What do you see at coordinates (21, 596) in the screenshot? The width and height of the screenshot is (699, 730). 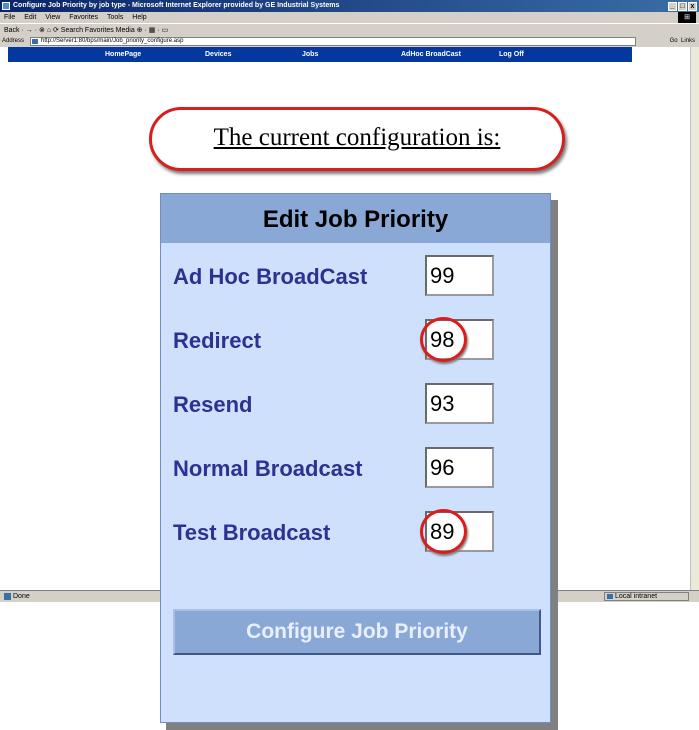 I see `status-text: Done` at bounding box center [21, 596].